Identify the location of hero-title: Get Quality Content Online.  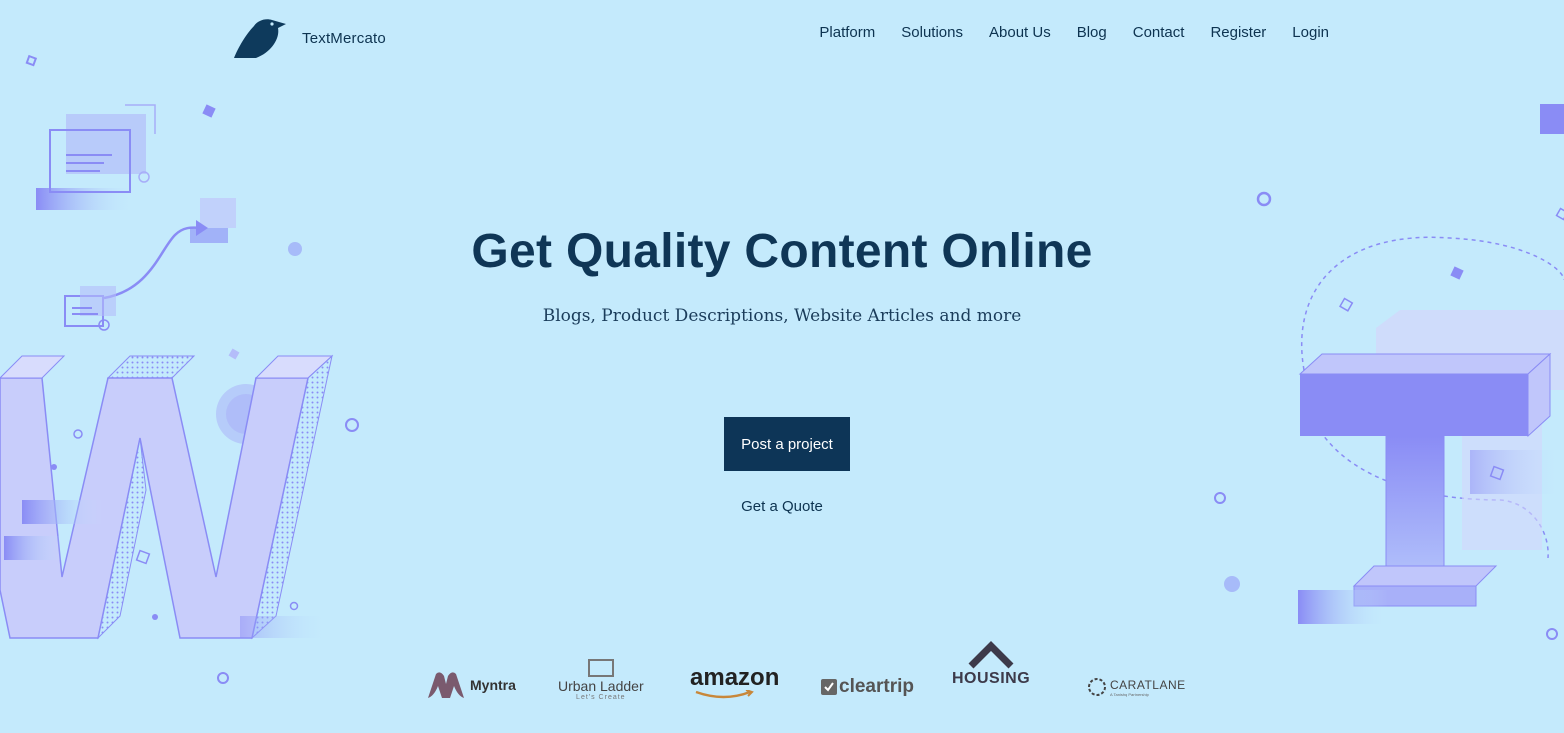
(782, 251).